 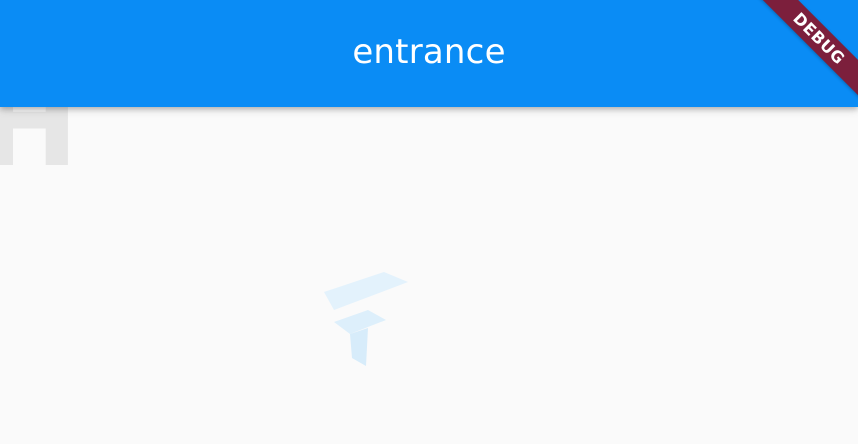 I want to click on flutter-logo-icon, so click(x=366, y=319).